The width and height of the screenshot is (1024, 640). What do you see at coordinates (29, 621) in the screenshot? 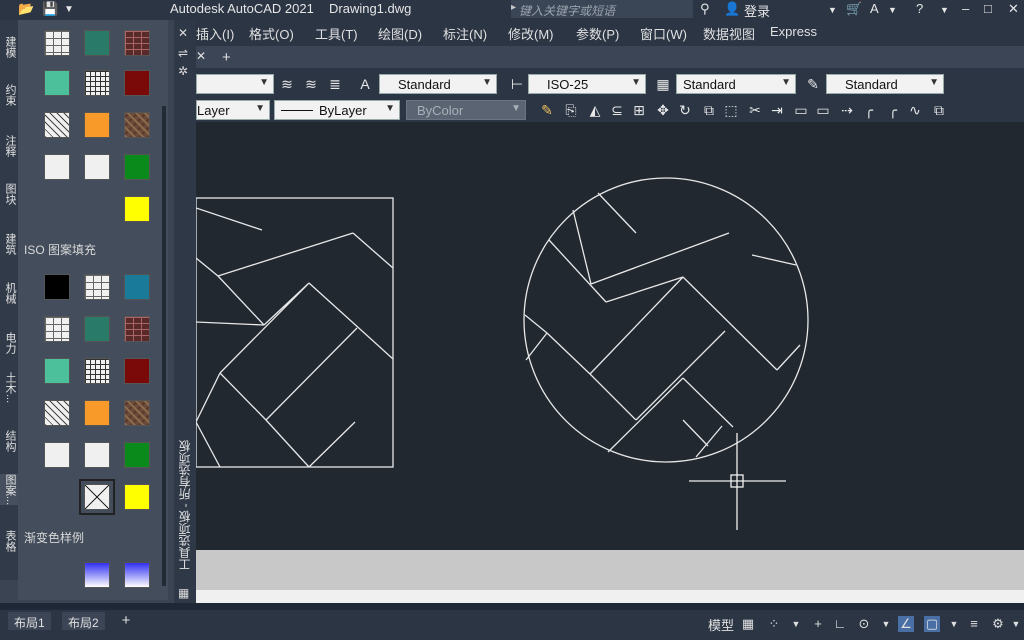
I see `tab-layout1: 布局1` at bounding box center [29, 621].